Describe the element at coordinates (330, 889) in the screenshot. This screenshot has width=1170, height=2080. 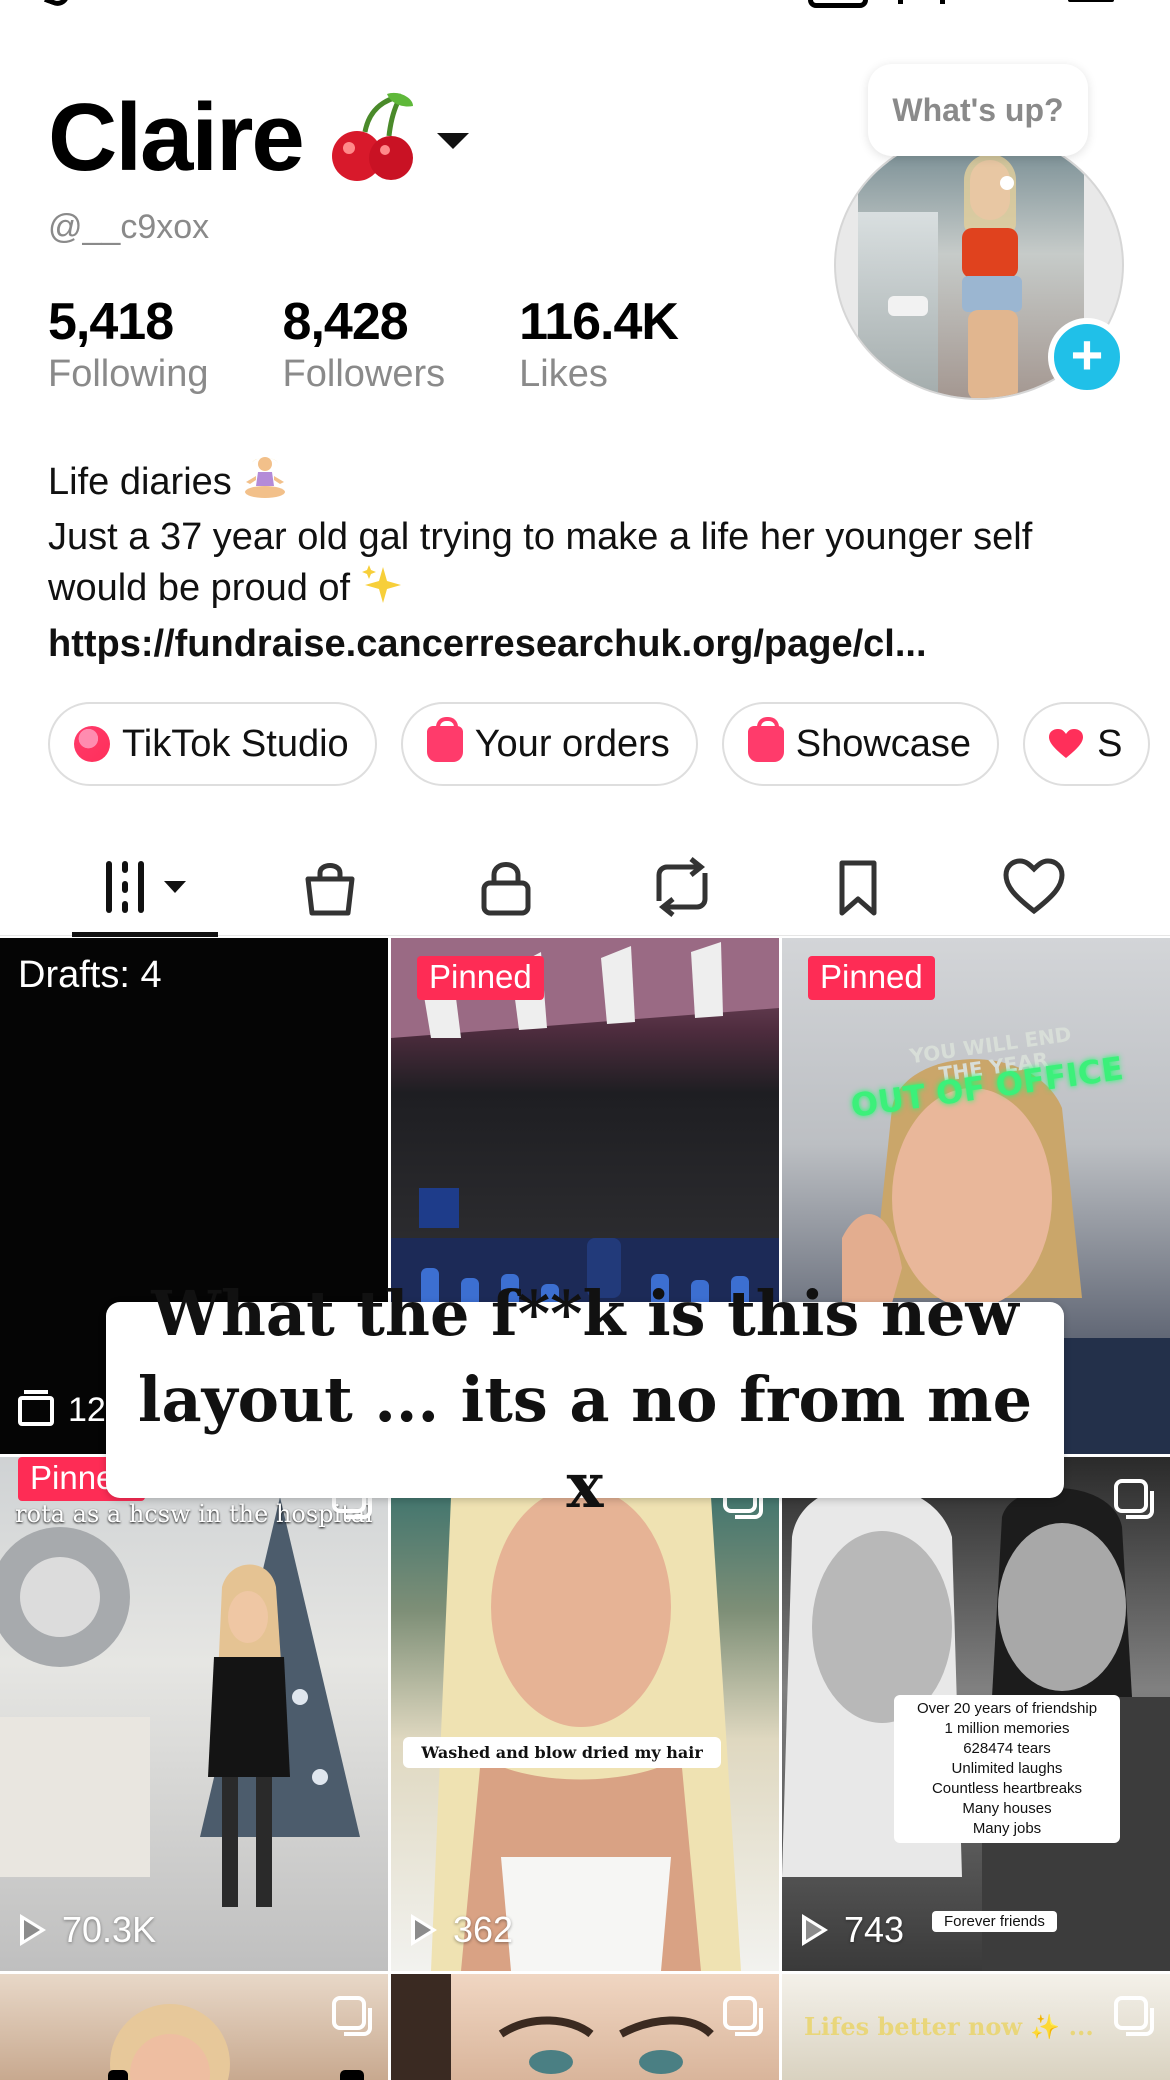
I see `shop-bag-icon` at that location.